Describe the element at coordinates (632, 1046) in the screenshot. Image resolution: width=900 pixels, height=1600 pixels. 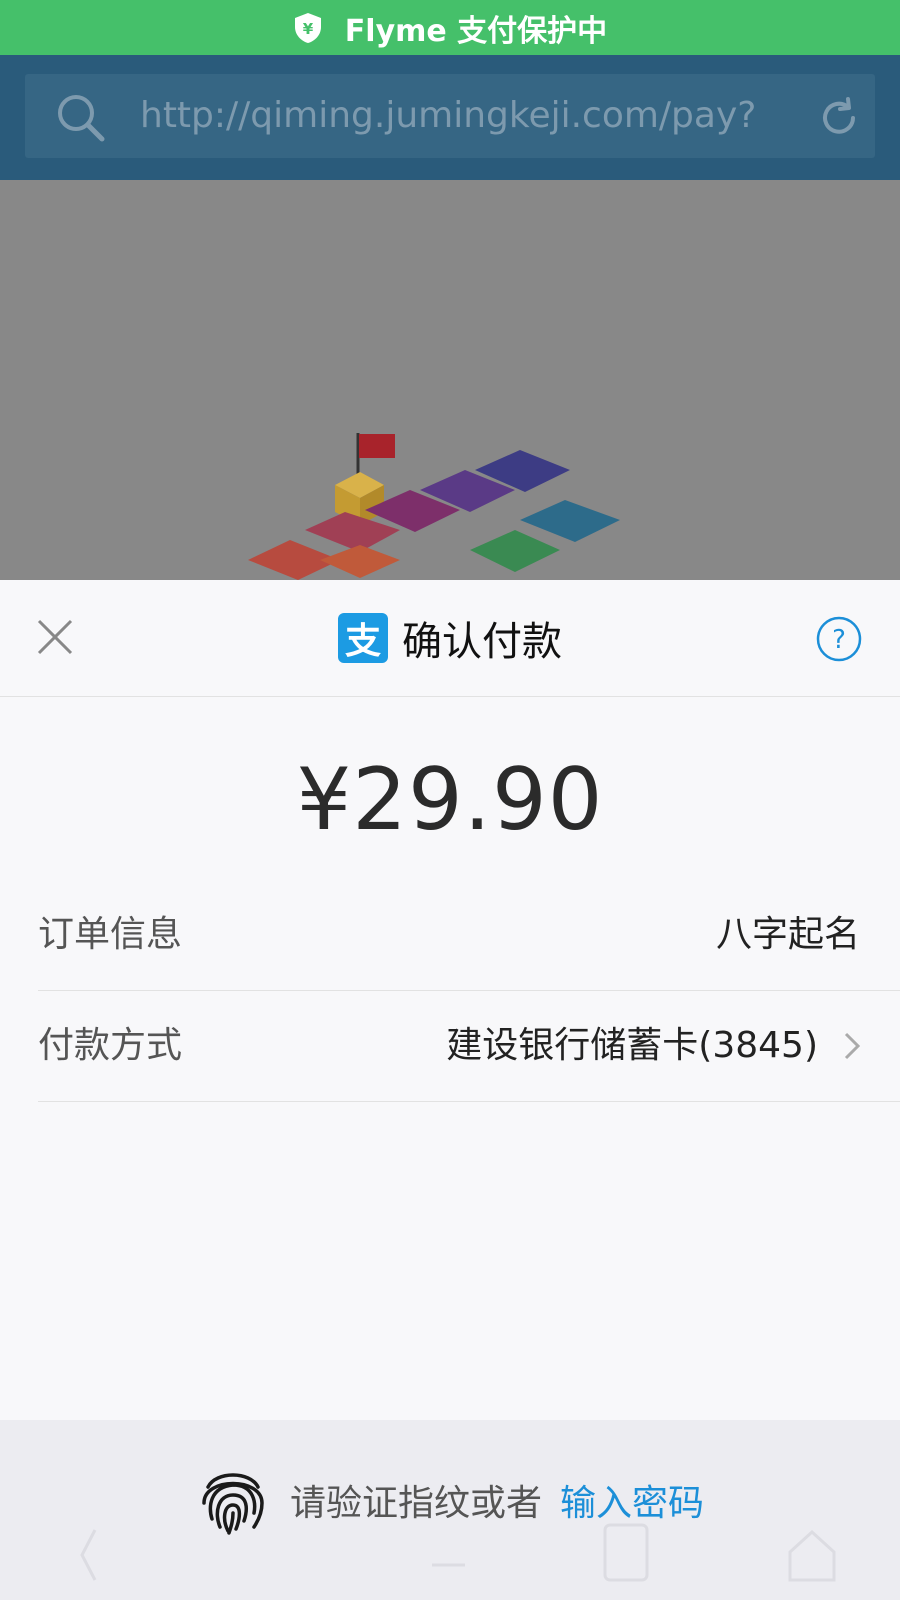
I see `payment-method-value: 建设银行储蓄卡(3845)` at that location.